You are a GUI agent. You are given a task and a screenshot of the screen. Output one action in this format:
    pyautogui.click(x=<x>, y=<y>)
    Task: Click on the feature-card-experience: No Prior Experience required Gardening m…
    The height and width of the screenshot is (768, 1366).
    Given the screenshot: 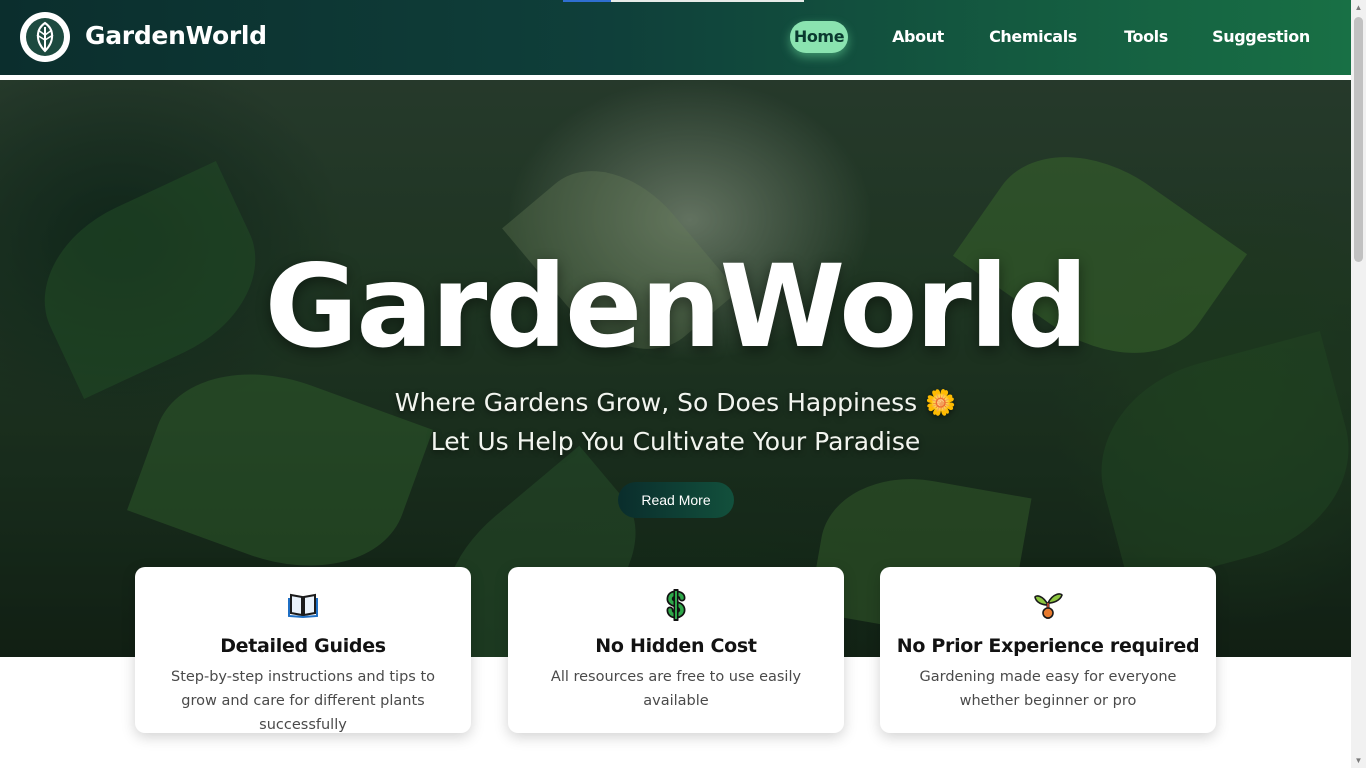 What is the action you would take?
    pyautogui.click(x=1048, y=650)
    